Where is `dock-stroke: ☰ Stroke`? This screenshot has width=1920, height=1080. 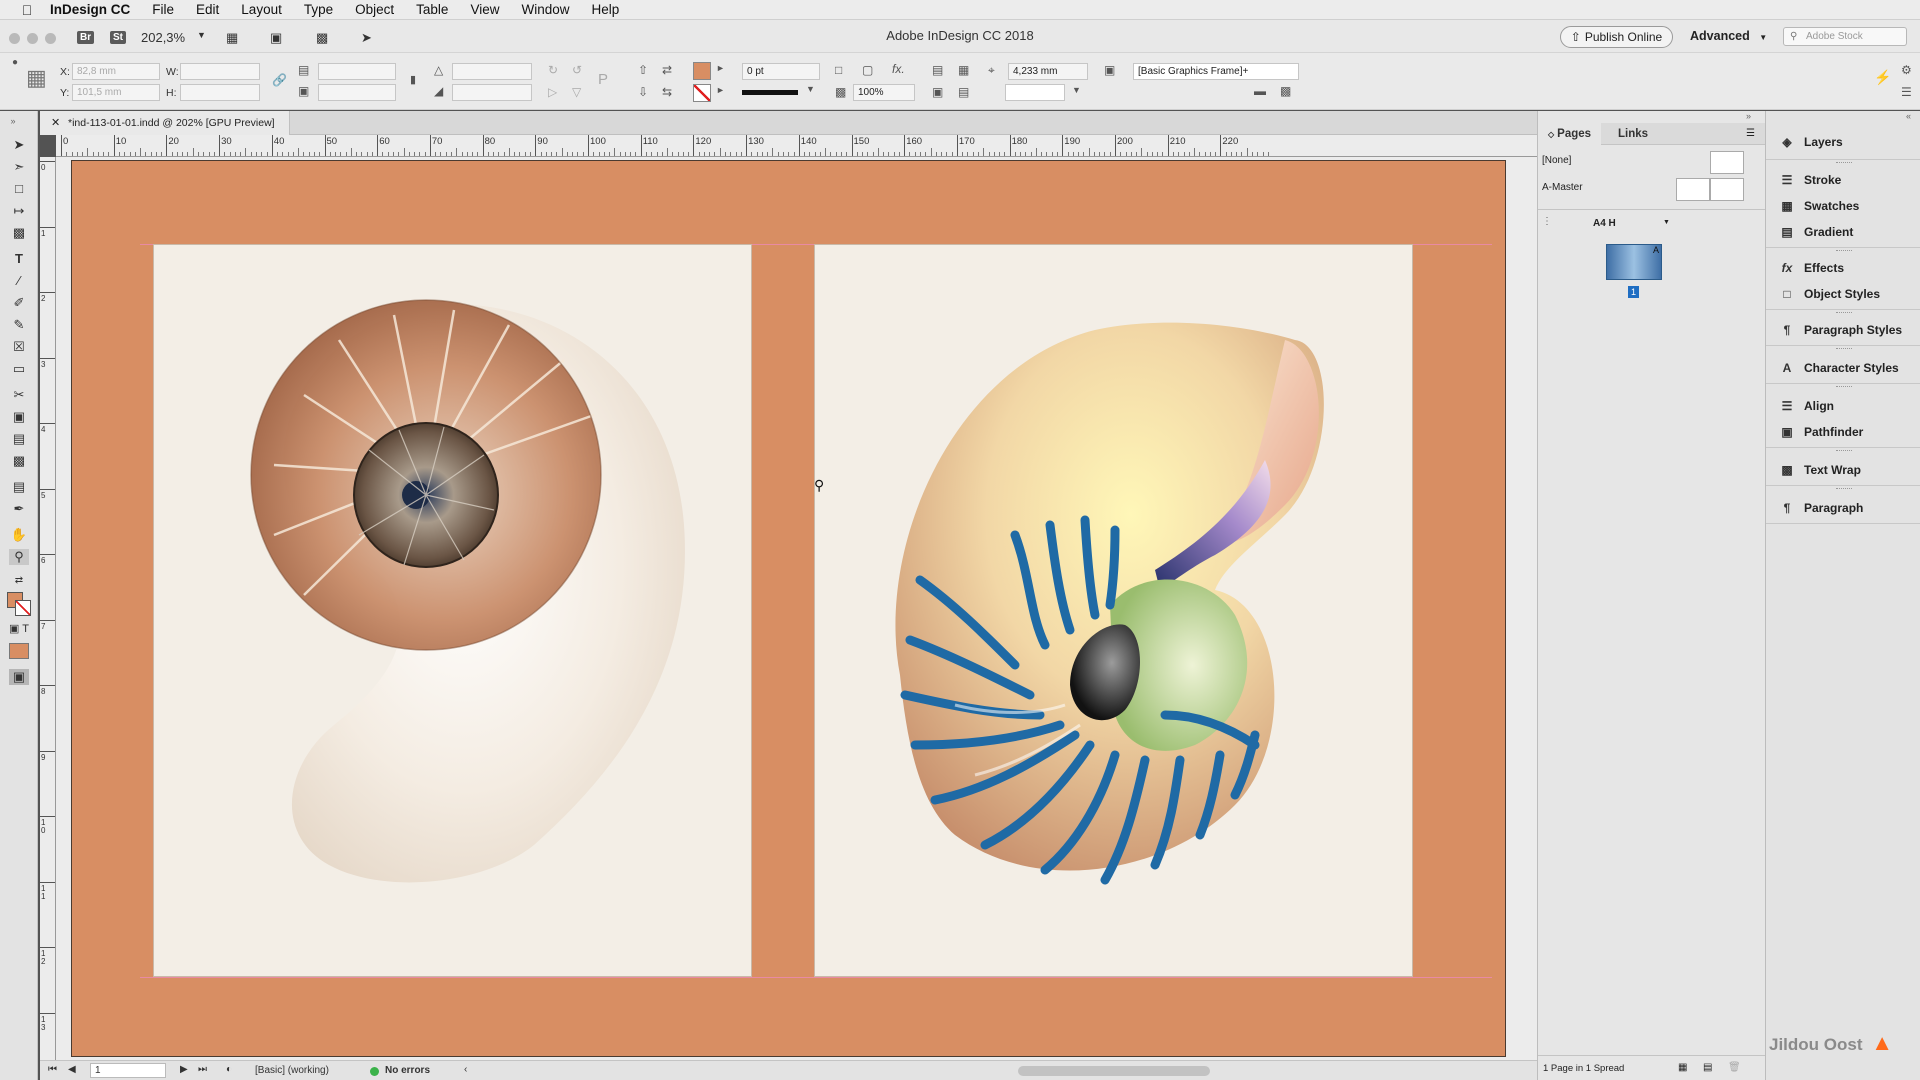
dock-stroke: ☰ Stroke is located at coordinates (1810, 180).